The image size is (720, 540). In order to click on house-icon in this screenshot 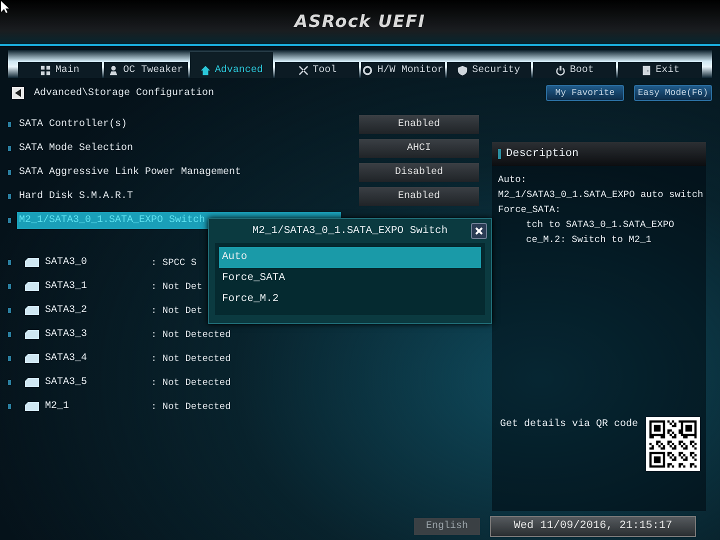, I will do `click(205, 70)`.